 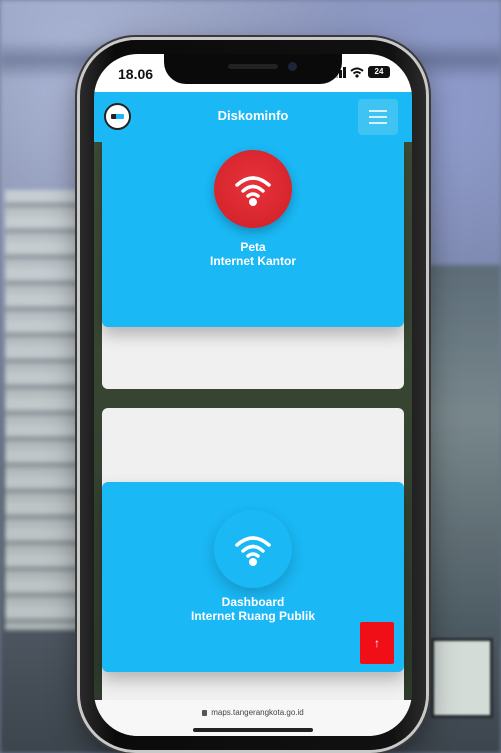 What do you see at coordinates (45, 410) in the screenshot?
I see `background-monitor-left` at bounding box center [45, 410].